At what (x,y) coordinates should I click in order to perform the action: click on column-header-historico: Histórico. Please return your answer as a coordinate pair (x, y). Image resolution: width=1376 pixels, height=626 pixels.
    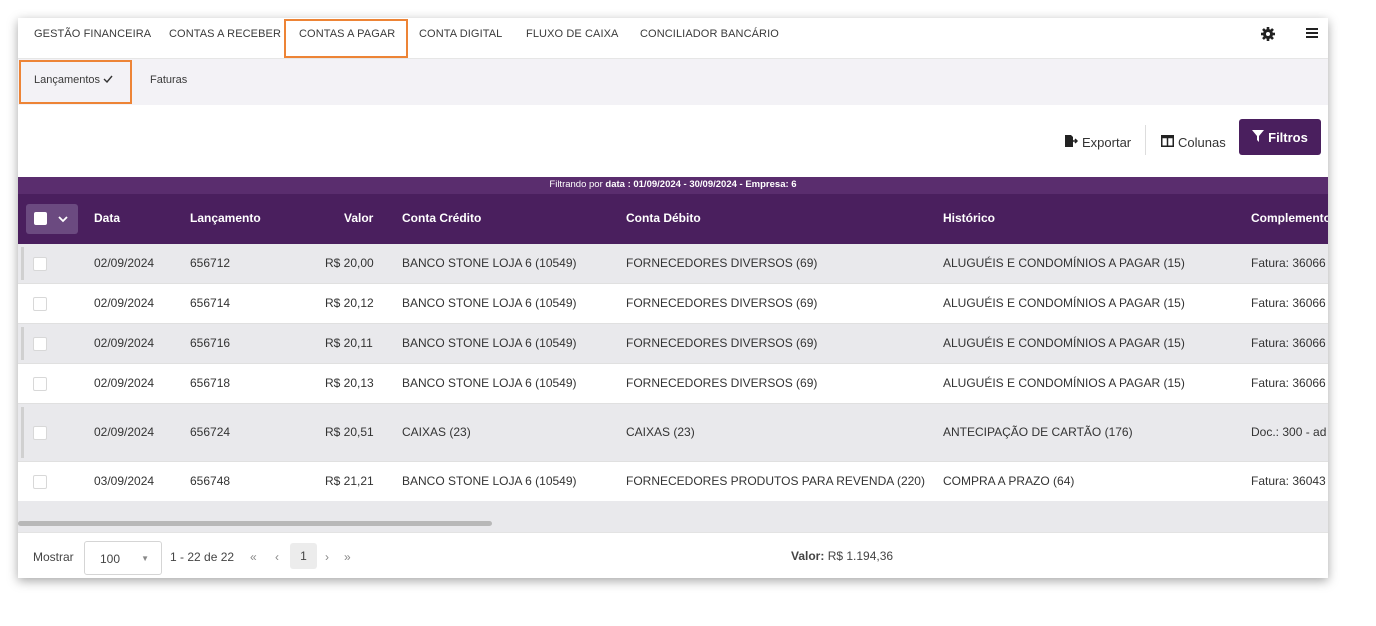
    Looking at the image, I should click on (969, 218).